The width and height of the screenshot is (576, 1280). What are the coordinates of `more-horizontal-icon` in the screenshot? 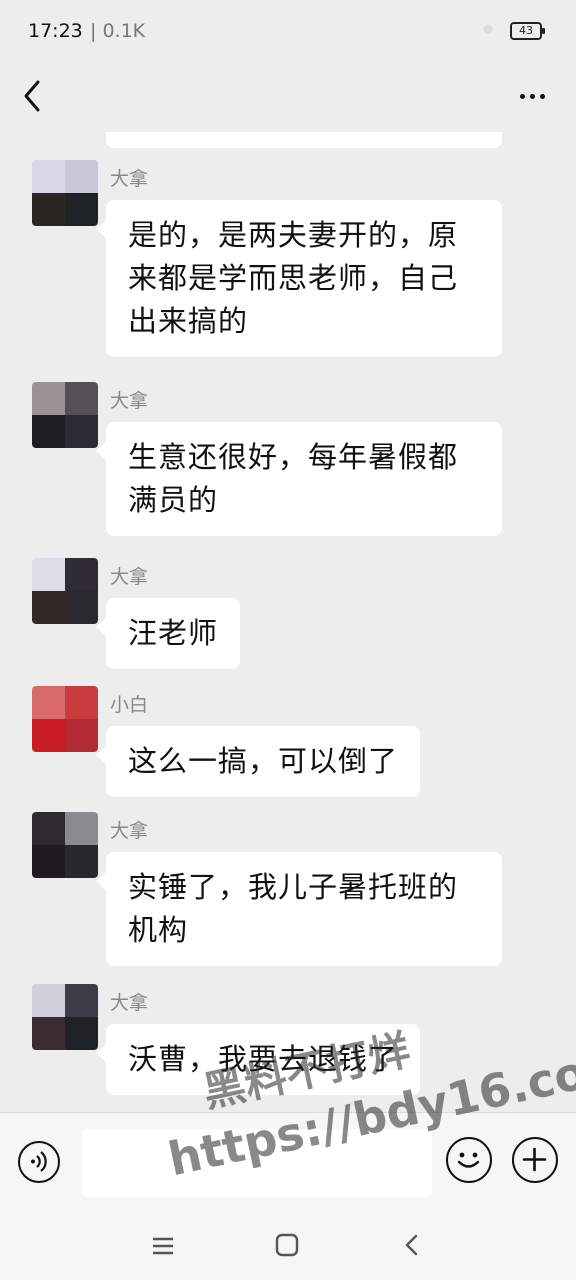 It's located at (522, 96).